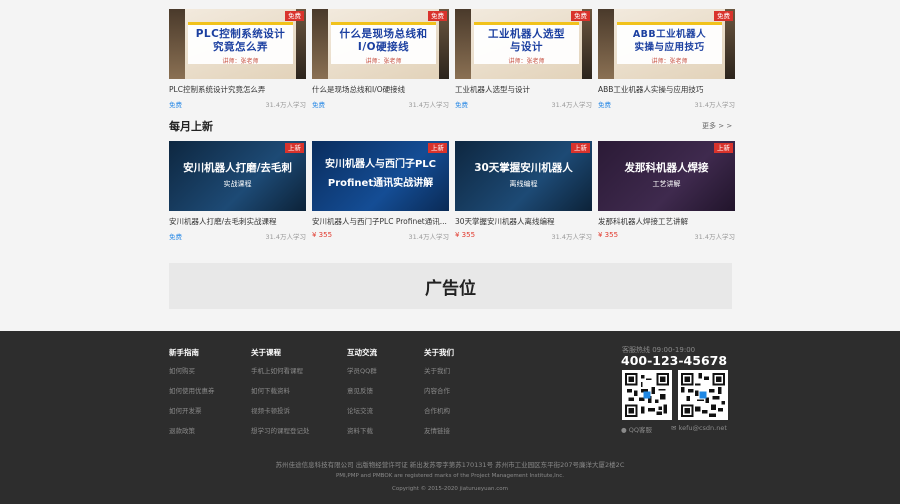 The height and width of the screenshot is (504, 900). I want to click on course-name: ABB工业机器人实操与应用技巧, so click(666, 89).